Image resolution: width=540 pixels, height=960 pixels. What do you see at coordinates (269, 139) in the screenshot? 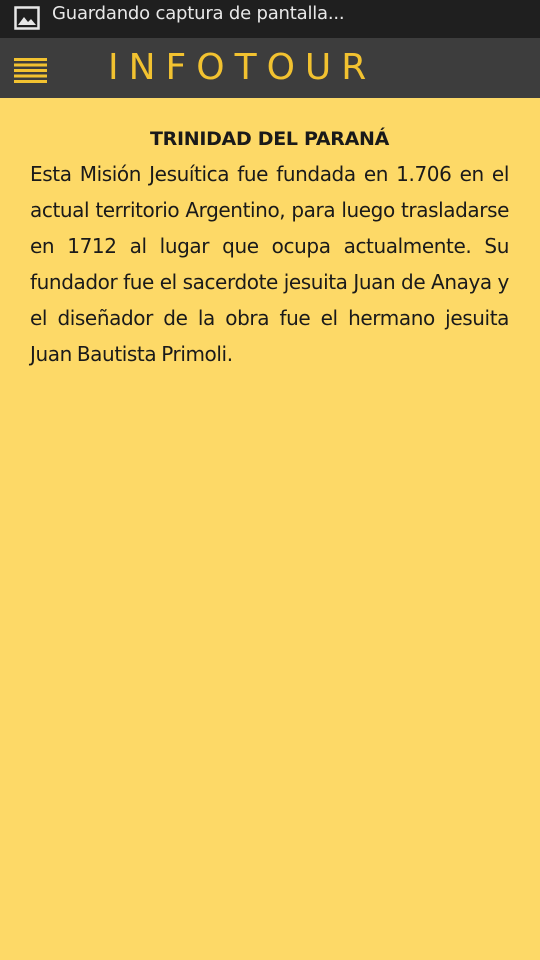
I see `article-title: TRINIDAD DEL PARANÁ` at bounding box center [269, 139].